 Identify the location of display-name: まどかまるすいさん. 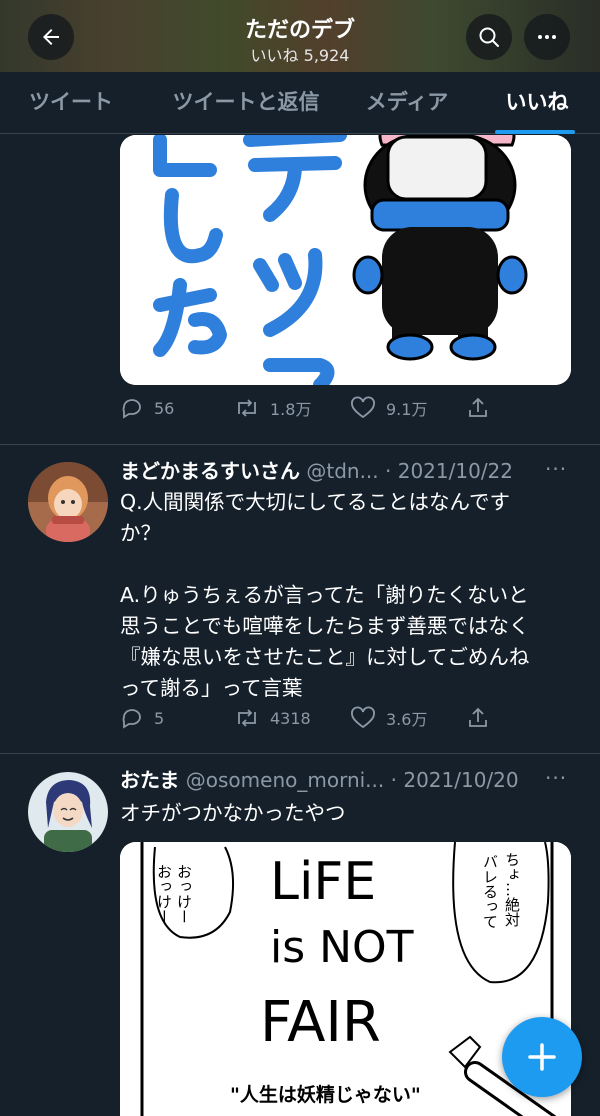
(210, 471).